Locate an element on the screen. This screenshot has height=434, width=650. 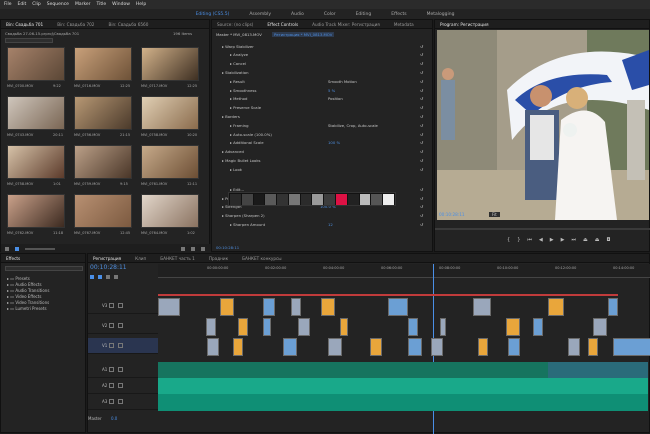
new-item-icon is located at coordinates (193, 248).